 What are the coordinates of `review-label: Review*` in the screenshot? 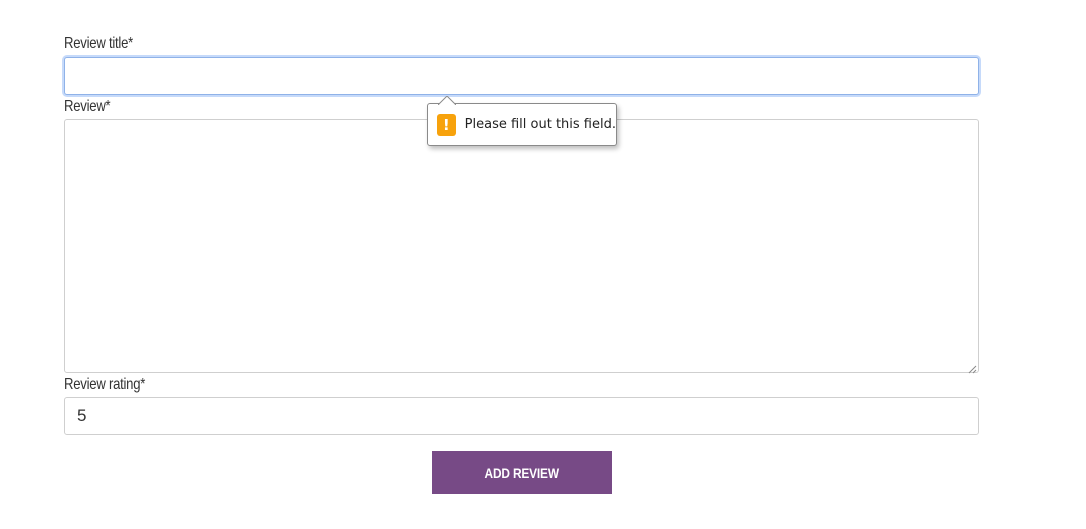 It's located at (87, 106).